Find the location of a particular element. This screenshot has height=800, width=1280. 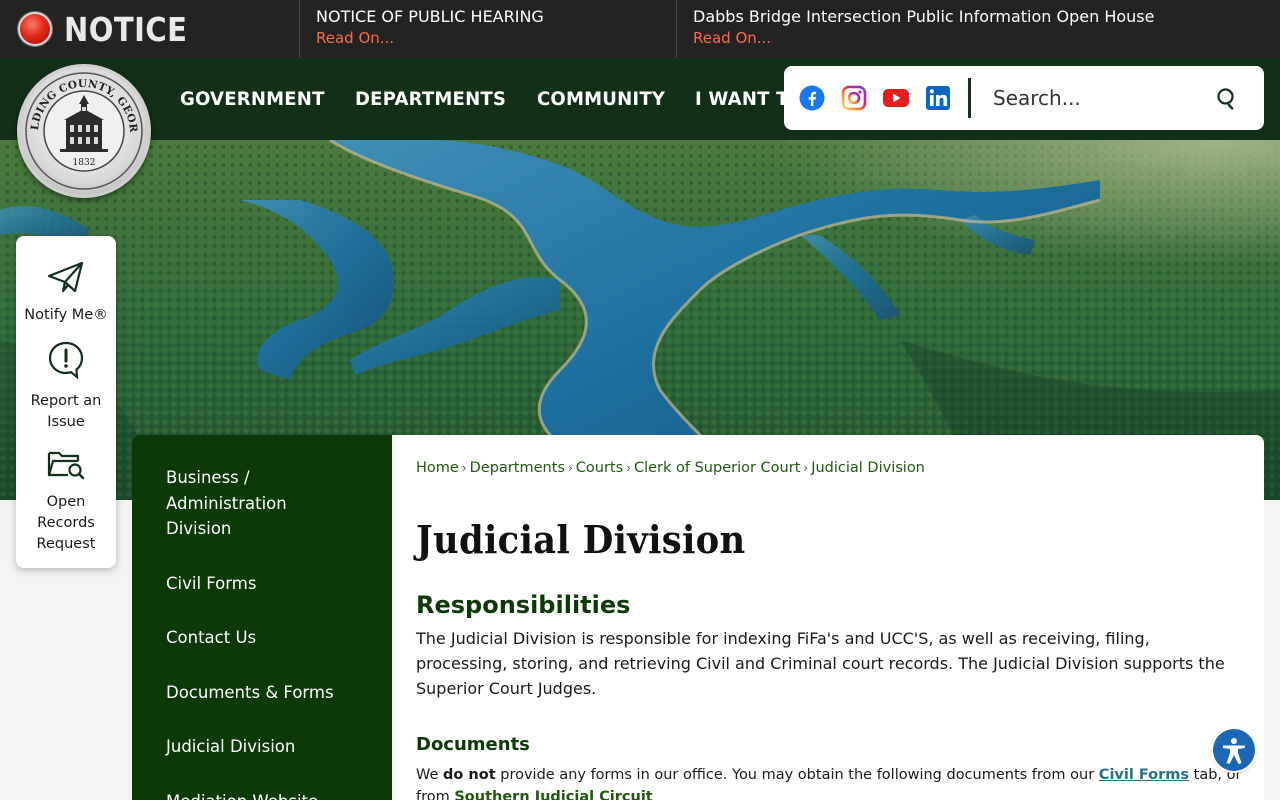

page-title: Judicial Division is located at coordinates (581, 539).